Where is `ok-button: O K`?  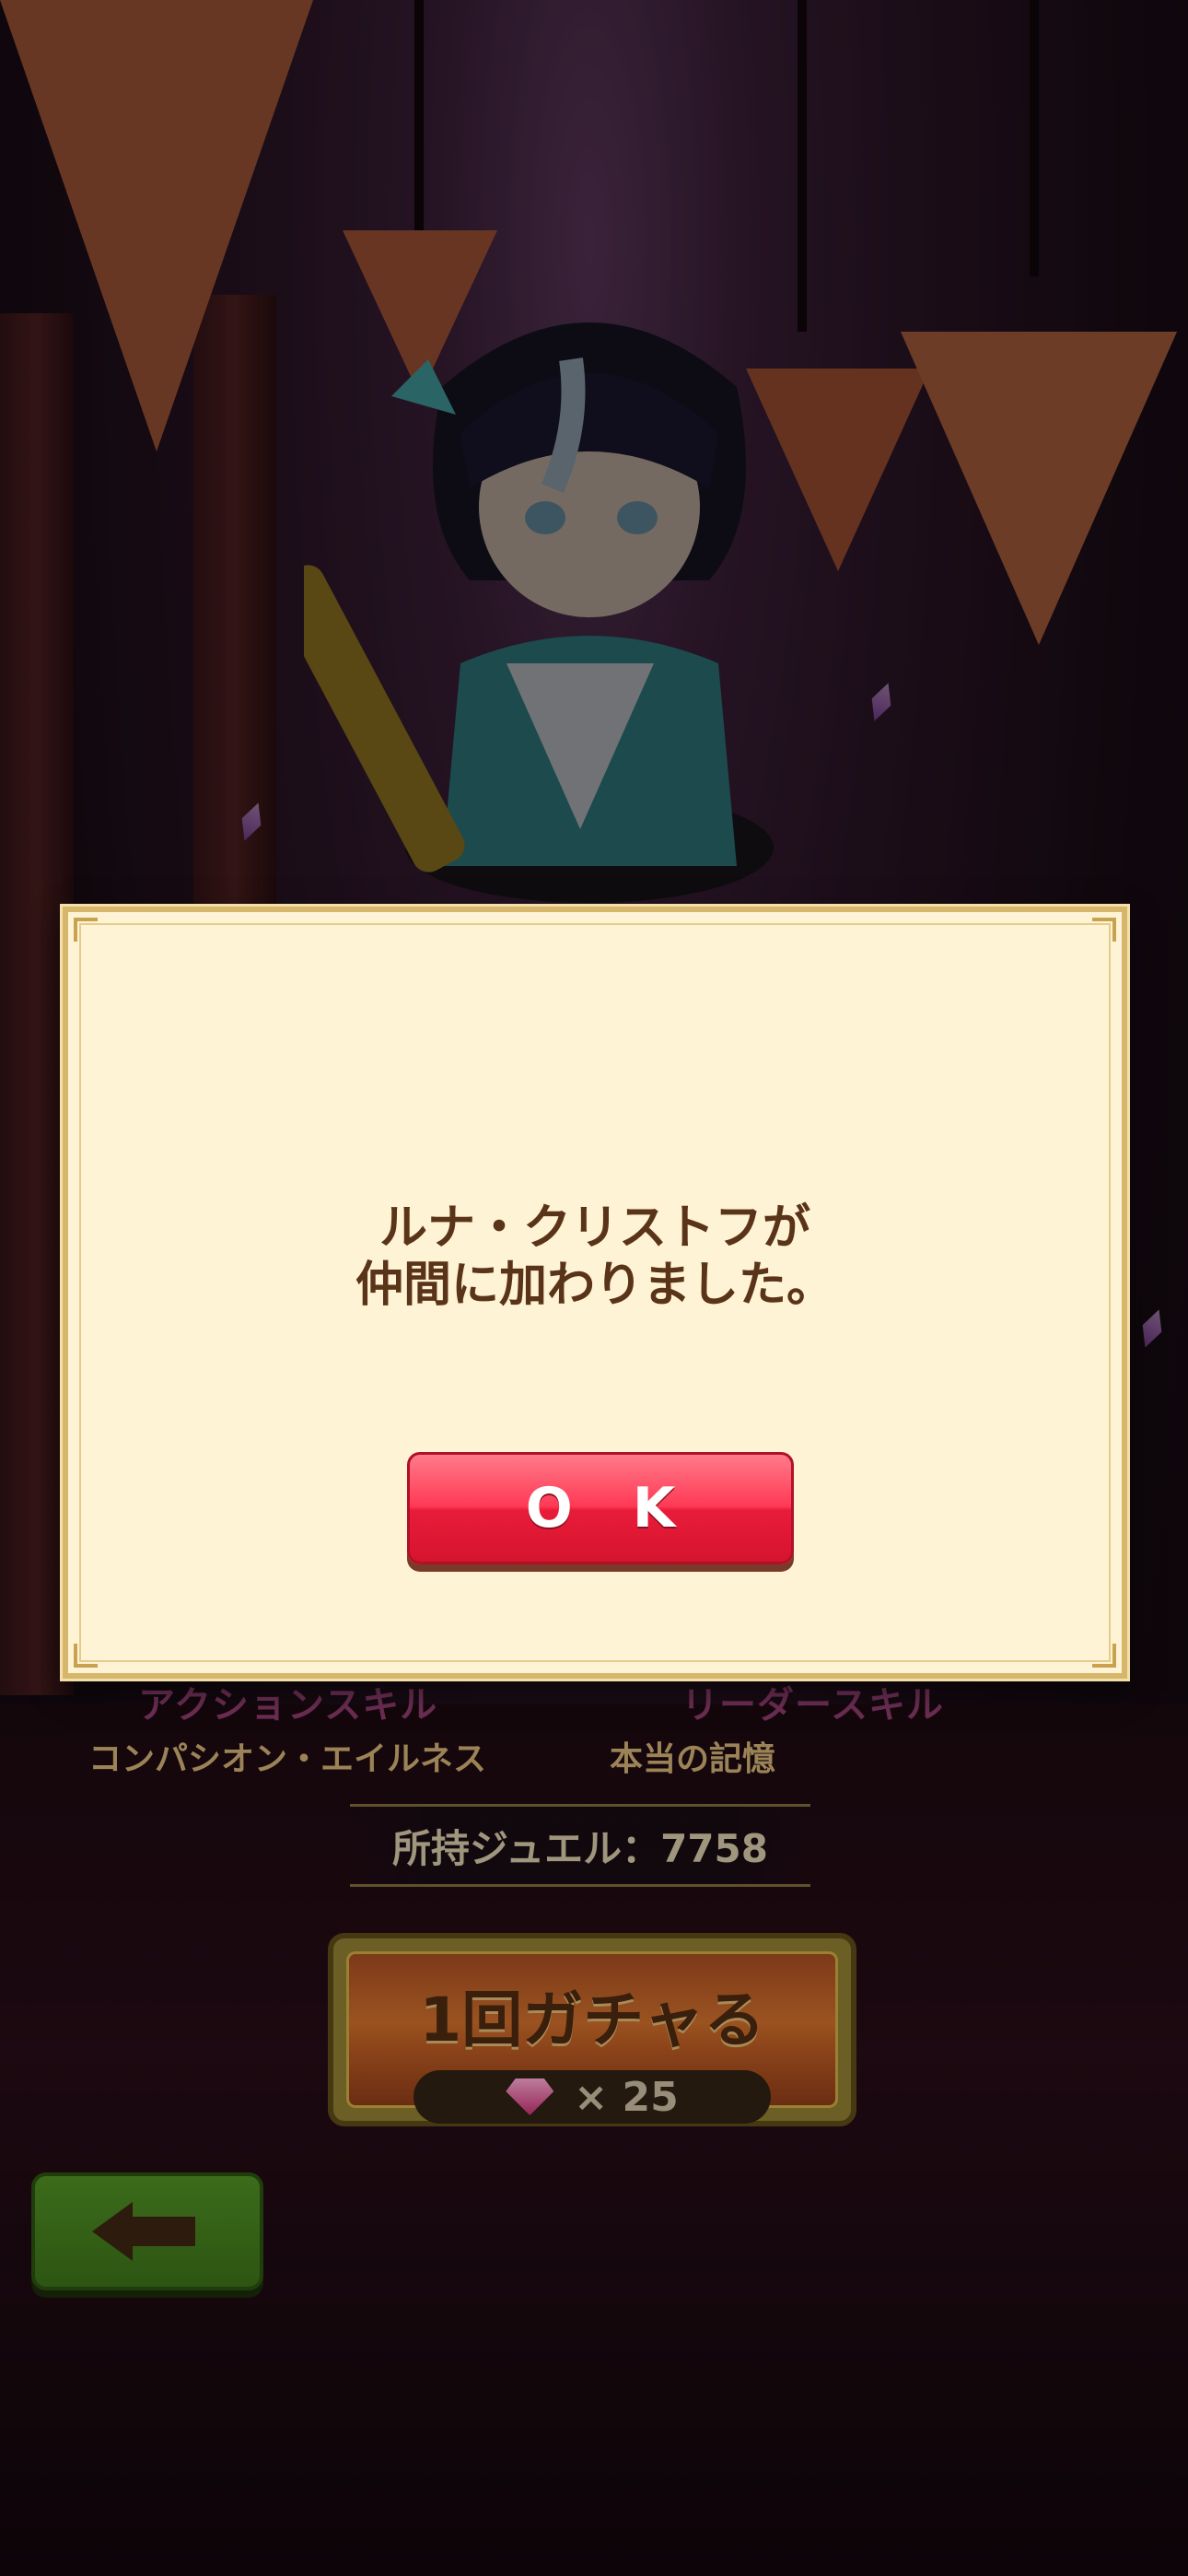 ok-button: O K is located at coordinates (600, 1508).